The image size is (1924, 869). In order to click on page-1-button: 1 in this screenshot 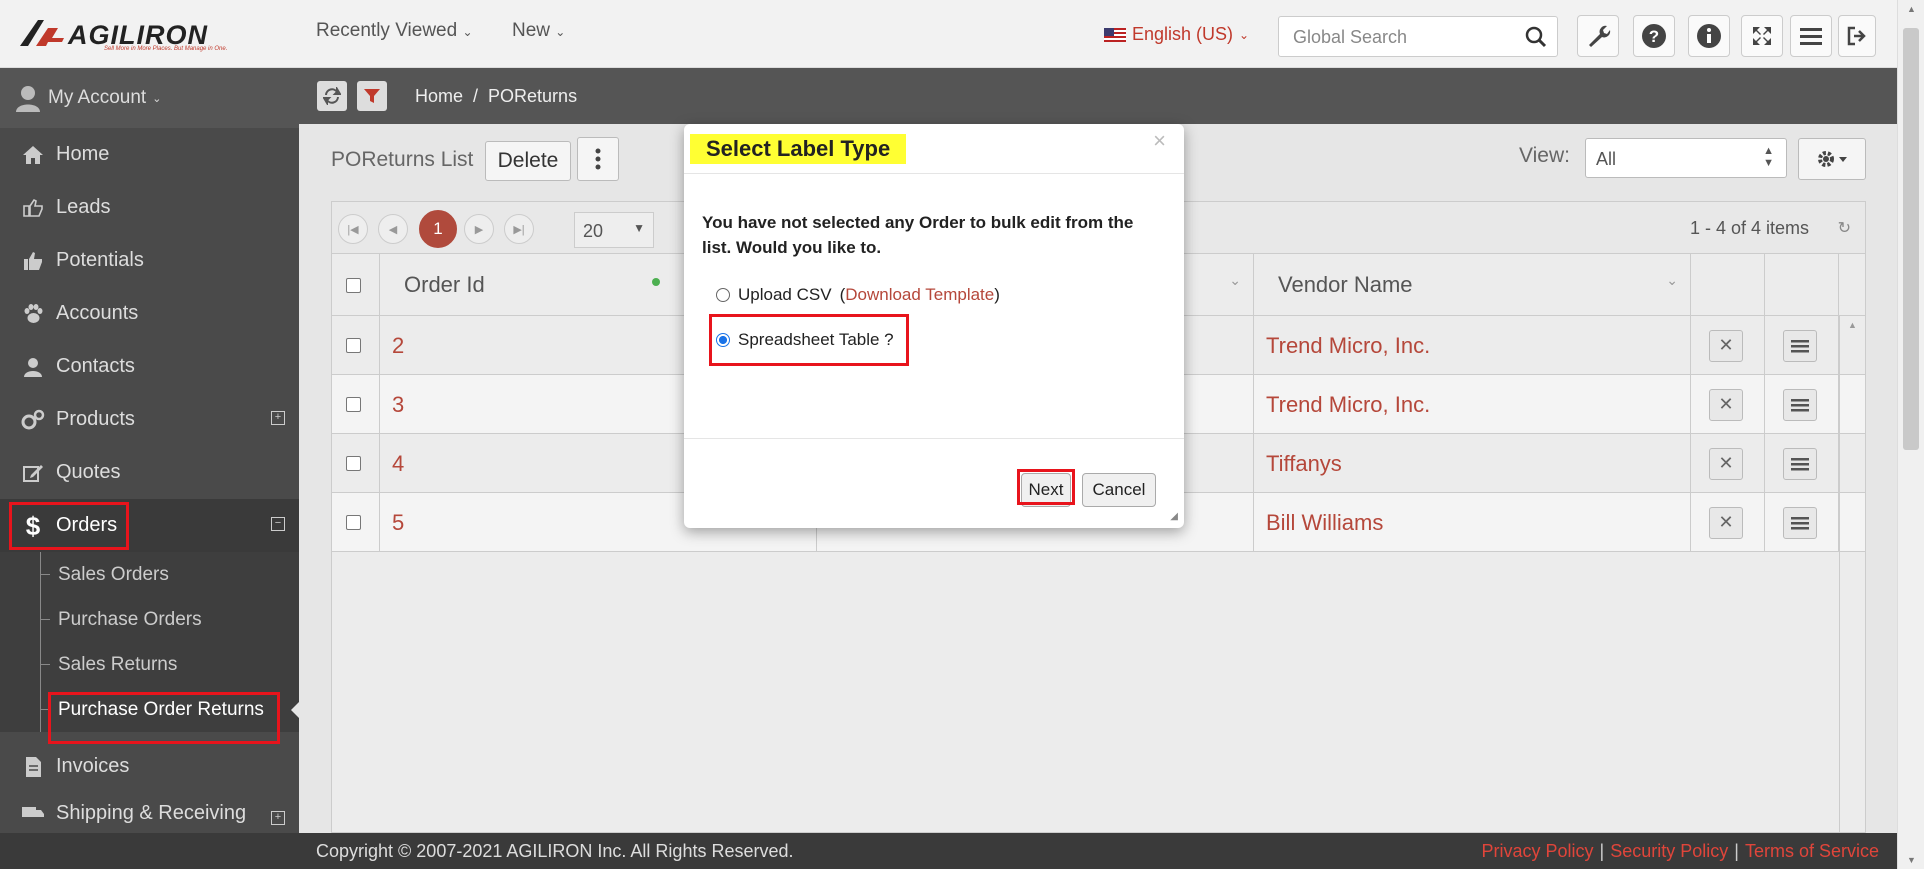, I will do `click(438, 229)`.